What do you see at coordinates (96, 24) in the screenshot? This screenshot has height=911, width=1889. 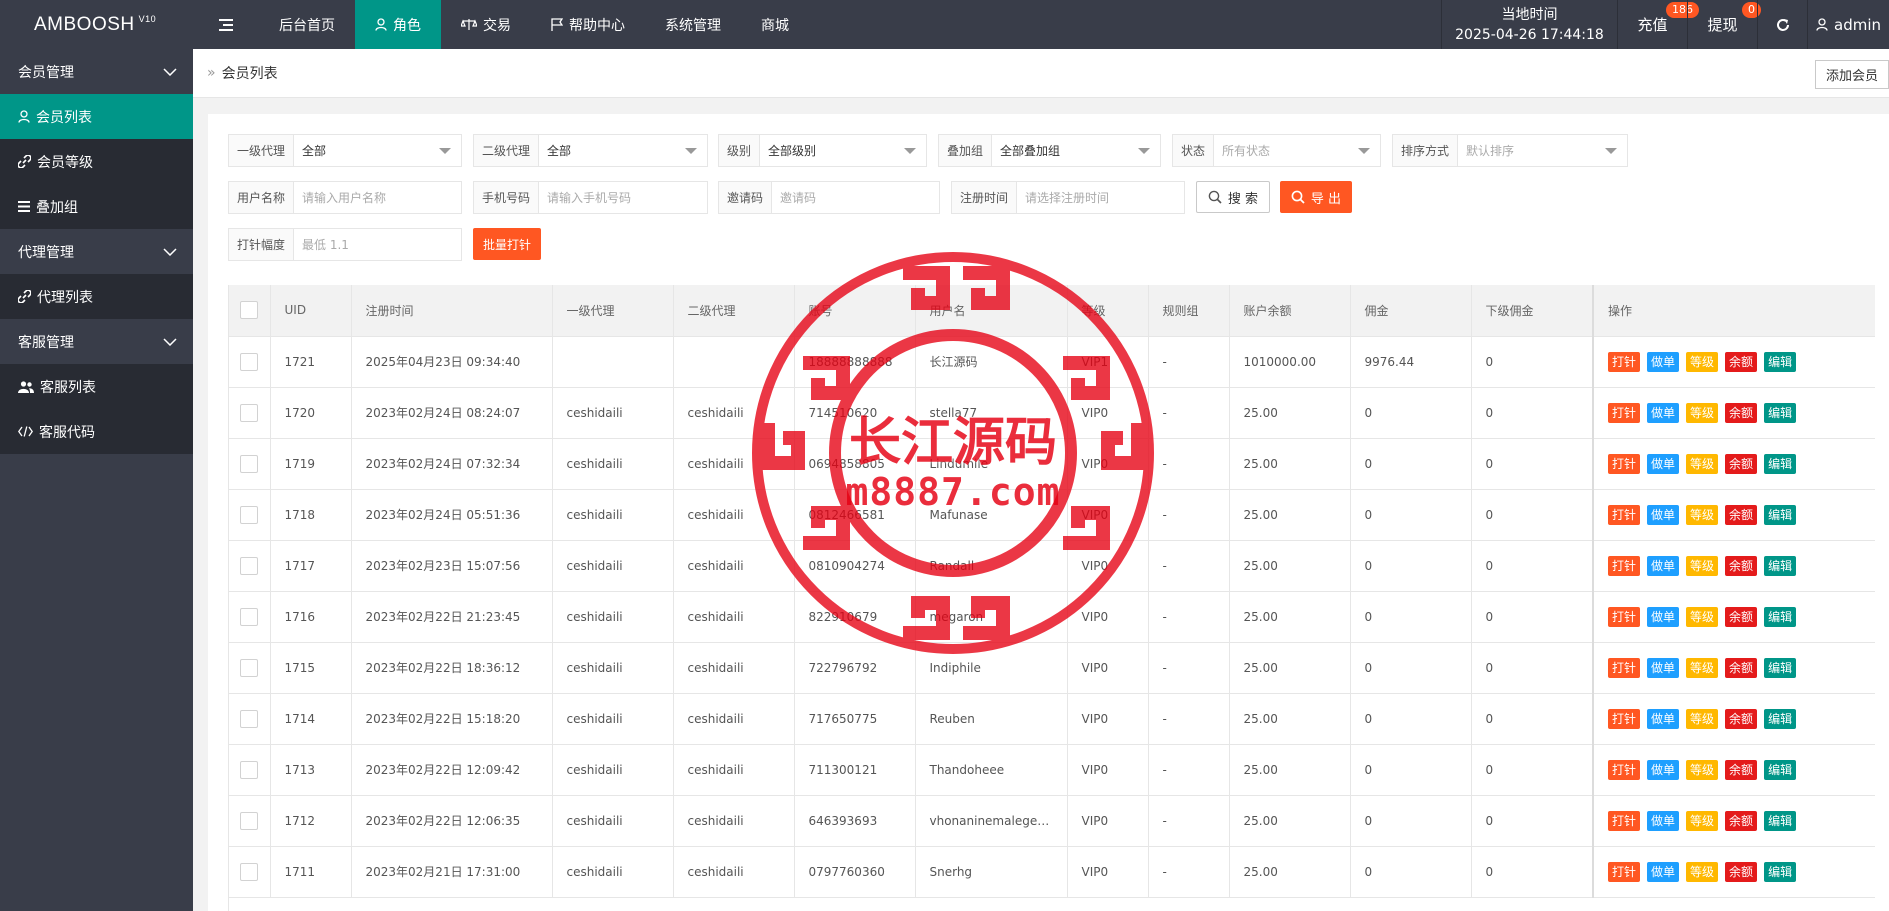 I see `app-logo: AMBOOSH V10` at bounding box center [96, 24].